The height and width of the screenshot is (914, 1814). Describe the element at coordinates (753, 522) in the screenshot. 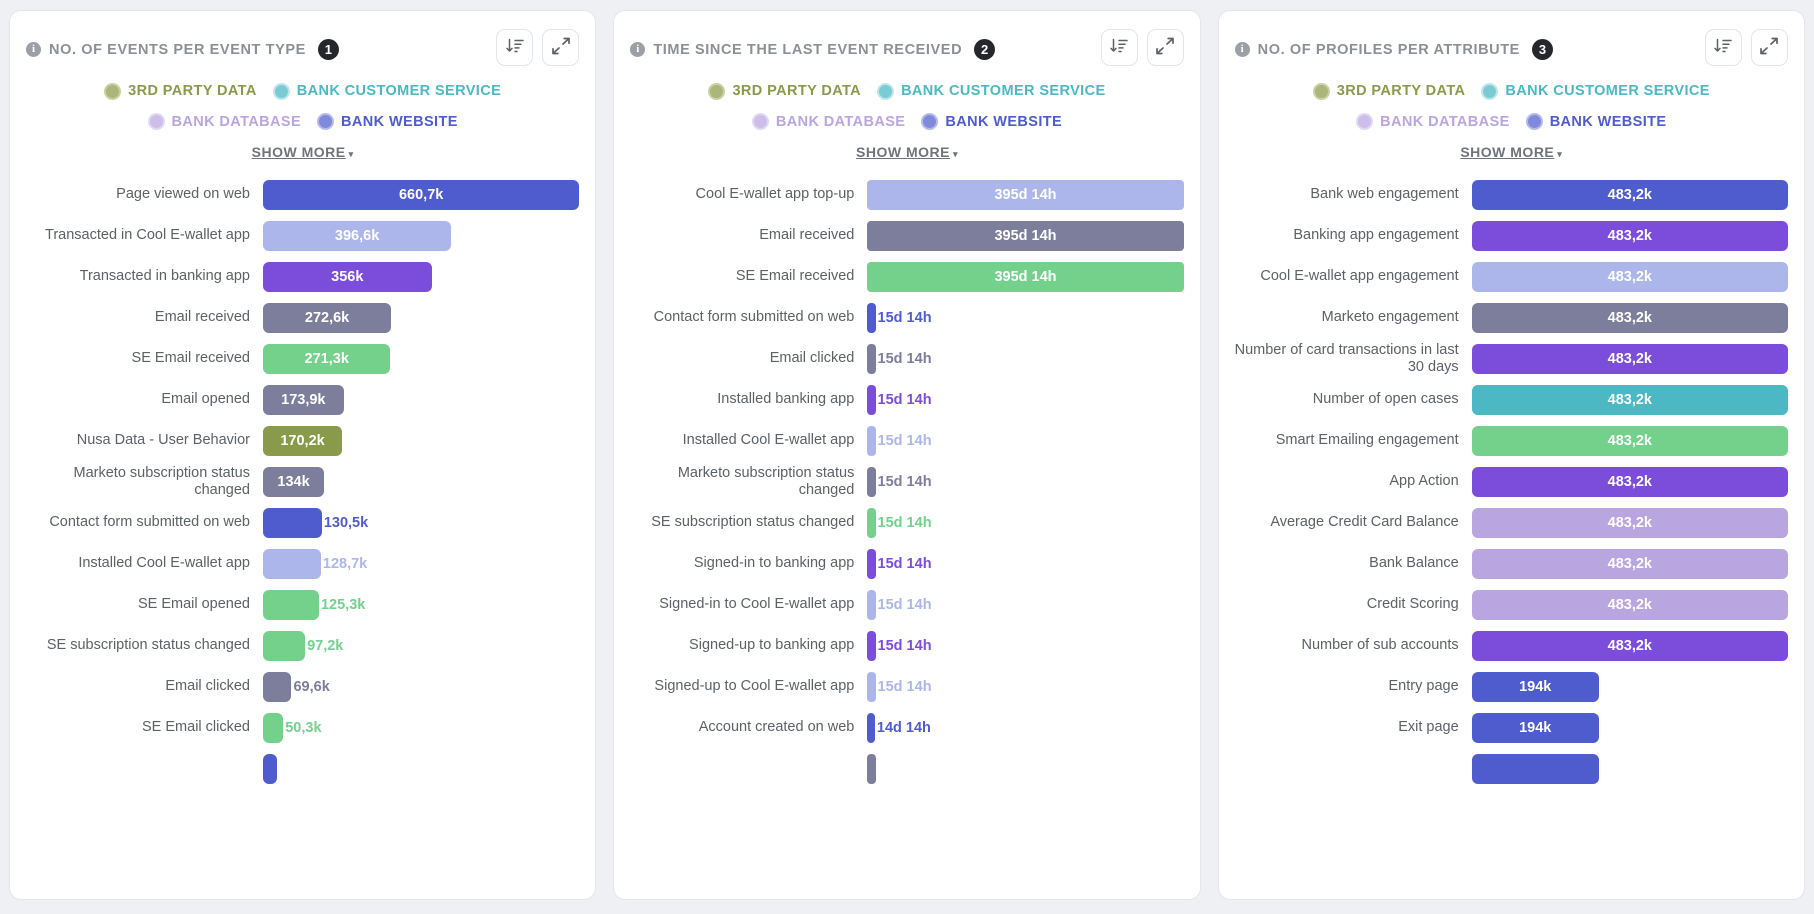

I see `bar-row-label: SE subscription status changed` at that location.